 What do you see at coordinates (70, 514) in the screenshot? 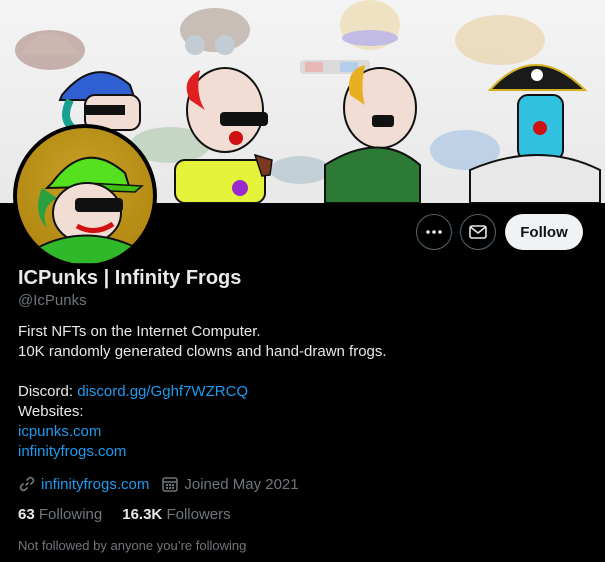
I see `following-label: Following` at bounding box center [70, 514].